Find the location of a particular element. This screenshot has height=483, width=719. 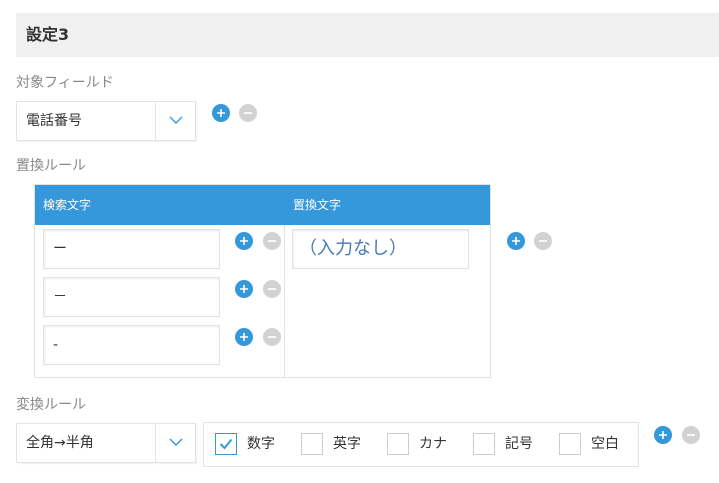

convert-rule-select-value: 全角→半角 is located at coordinates (60, 443).